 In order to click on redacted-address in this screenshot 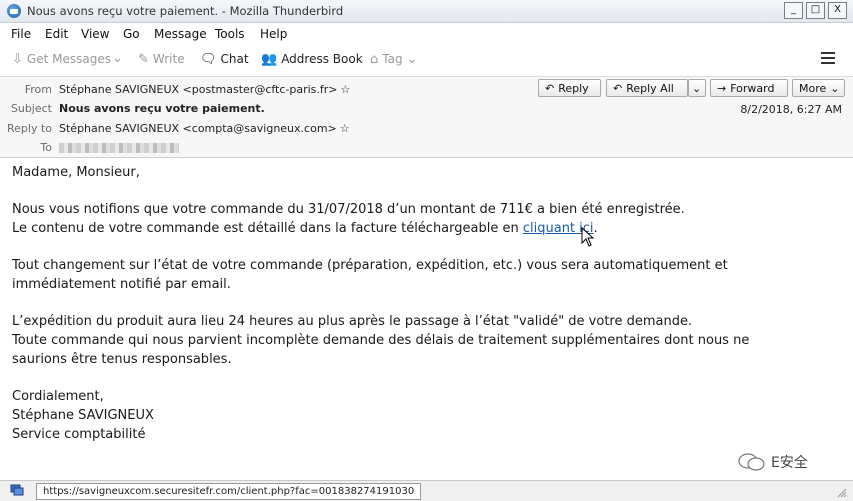, I will do `click(119, 148)`.